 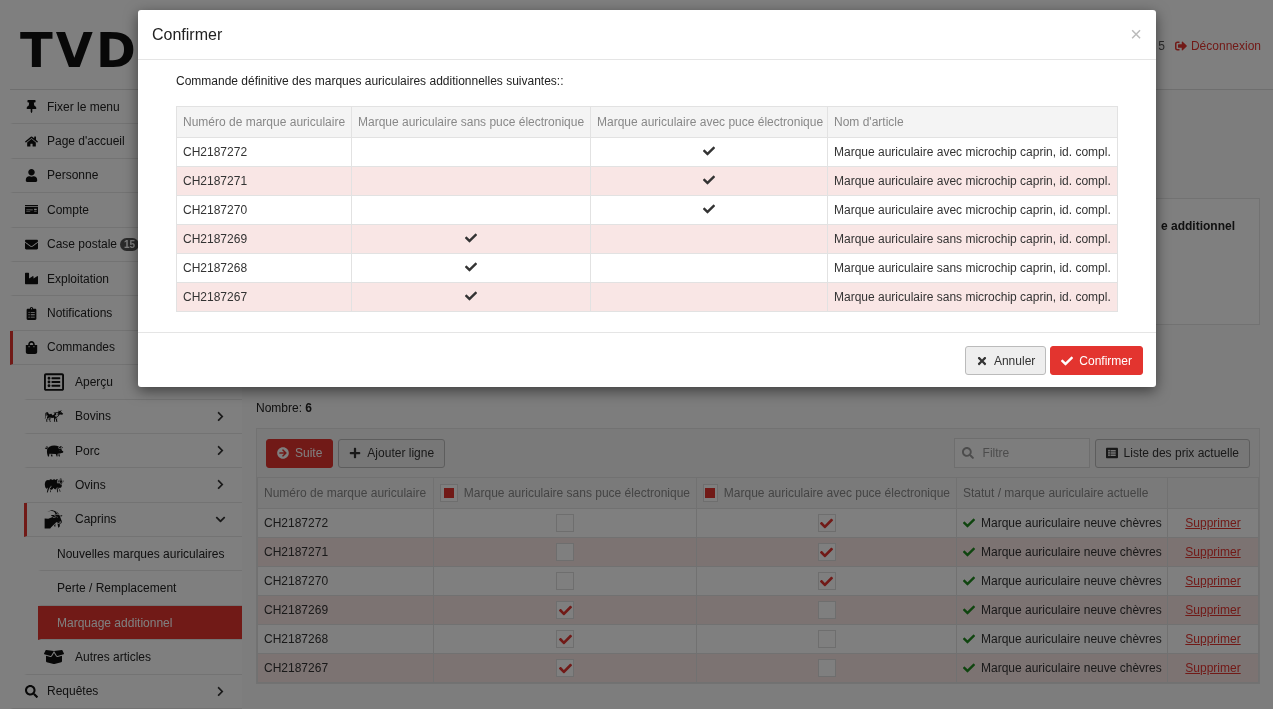 What do you see at coordinates (370, 81) in the screenshot?
I see `dialog-message: Commande définitive des marques auriculaires additionnelles suivantes::` at bounding box center [370, 81].